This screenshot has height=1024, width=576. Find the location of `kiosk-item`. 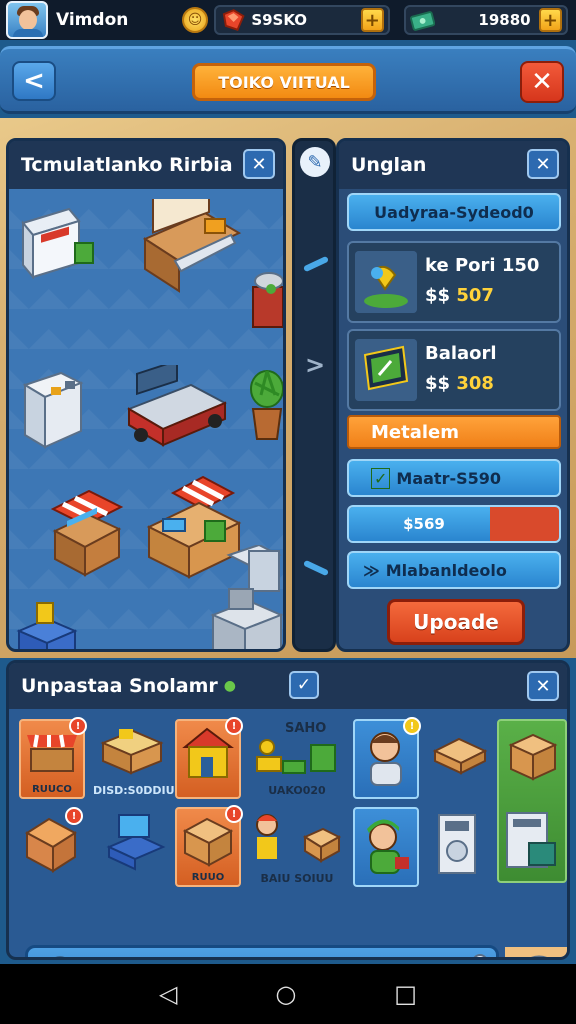

kiosk-item is located at coordinates (59, 241).